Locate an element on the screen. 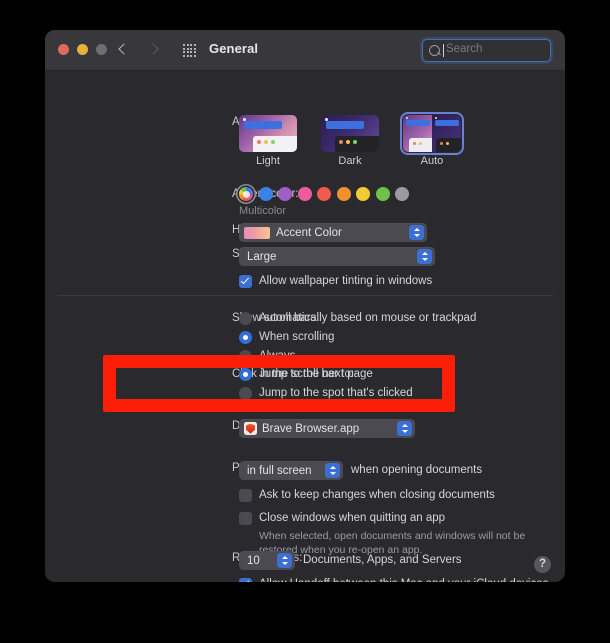 This screenshot has width=610, height=643. zoom-window-button is located at coordinates (101, 49).